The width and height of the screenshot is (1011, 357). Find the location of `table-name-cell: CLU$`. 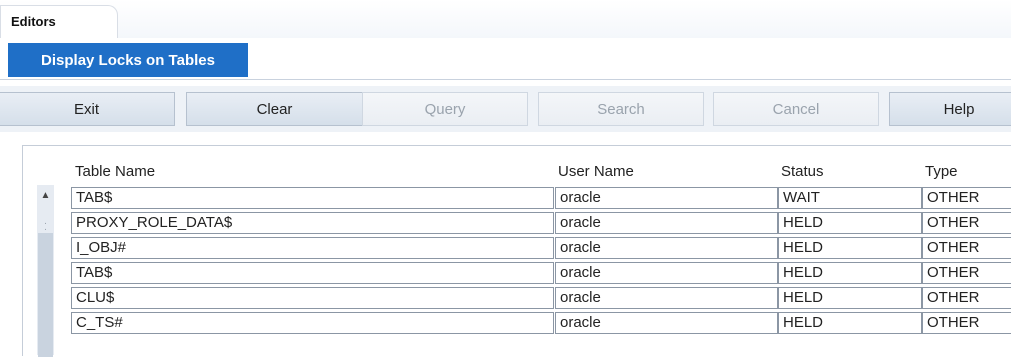

table-name-cell: CLU$ is located at coordinates (312, 298).